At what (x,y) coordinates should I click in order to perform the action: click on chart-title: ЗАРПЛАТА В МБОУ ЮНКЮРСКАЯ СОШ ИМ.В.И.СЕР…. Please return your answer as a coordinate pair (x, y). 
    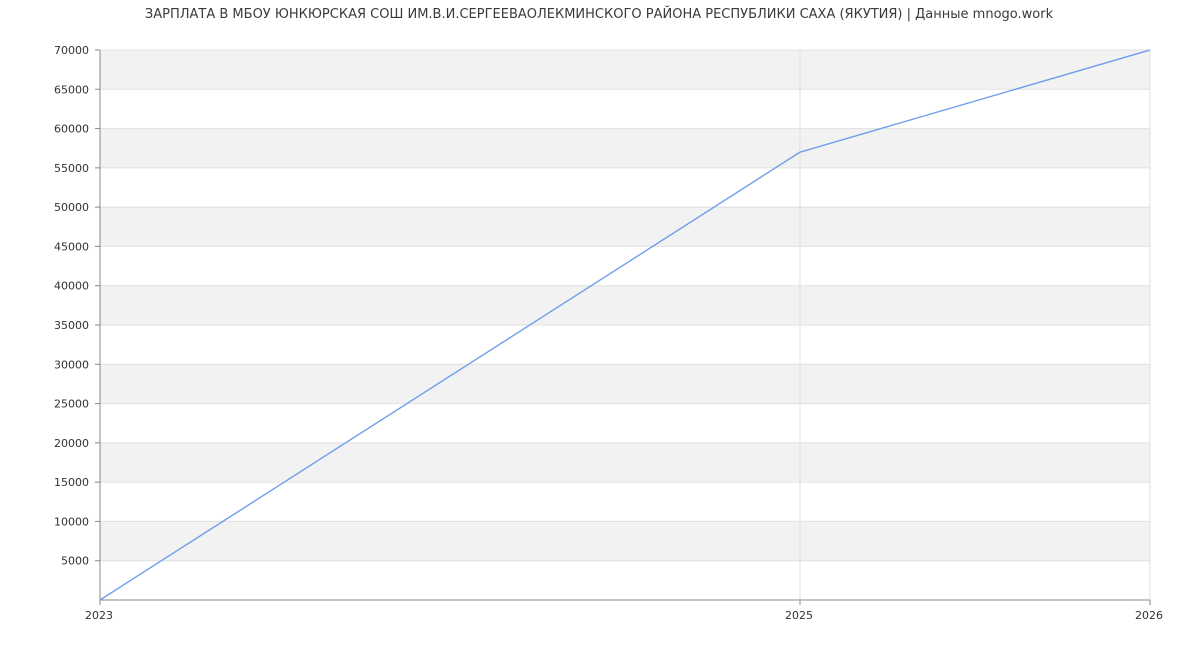
    Looking at the image, I should click on (599, 14).